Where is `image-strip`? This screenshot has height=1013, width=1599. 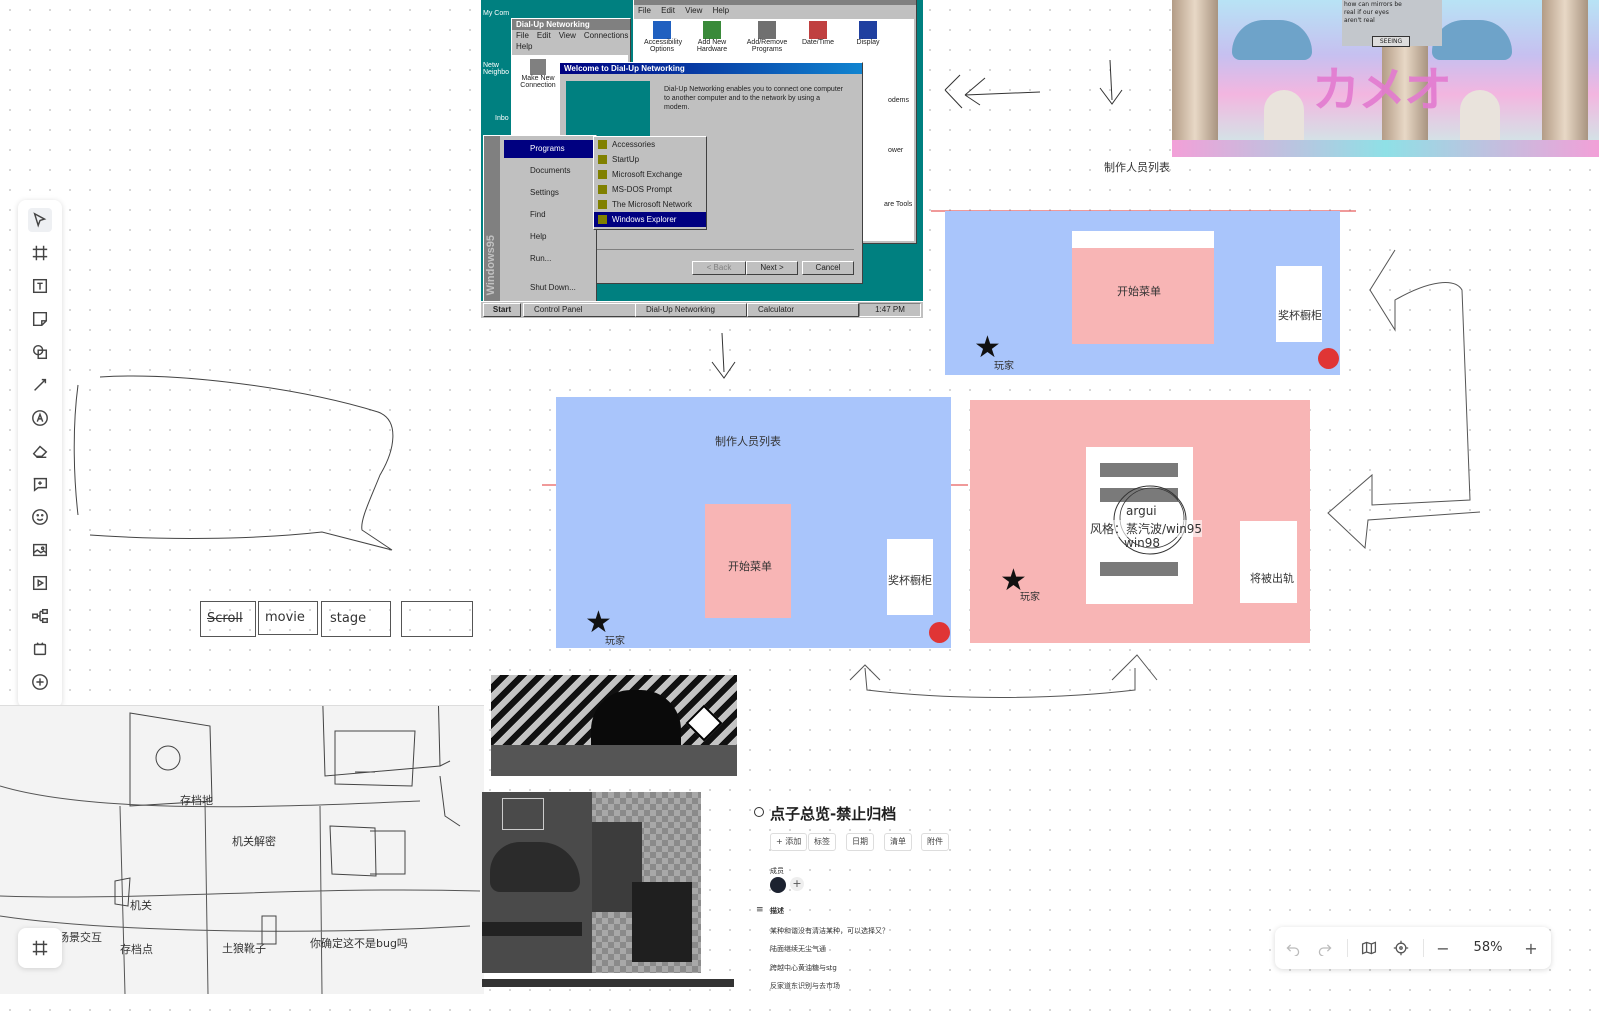
image-strip is located at coordinates (608, 983).